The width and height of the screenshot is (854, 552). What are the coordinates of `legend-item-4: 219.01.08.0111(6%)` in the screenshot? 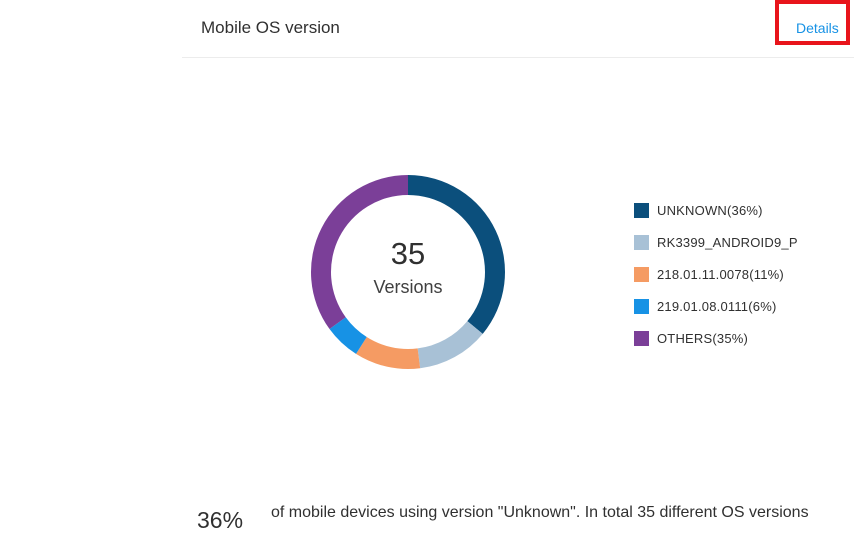 It's located at (744, 306).